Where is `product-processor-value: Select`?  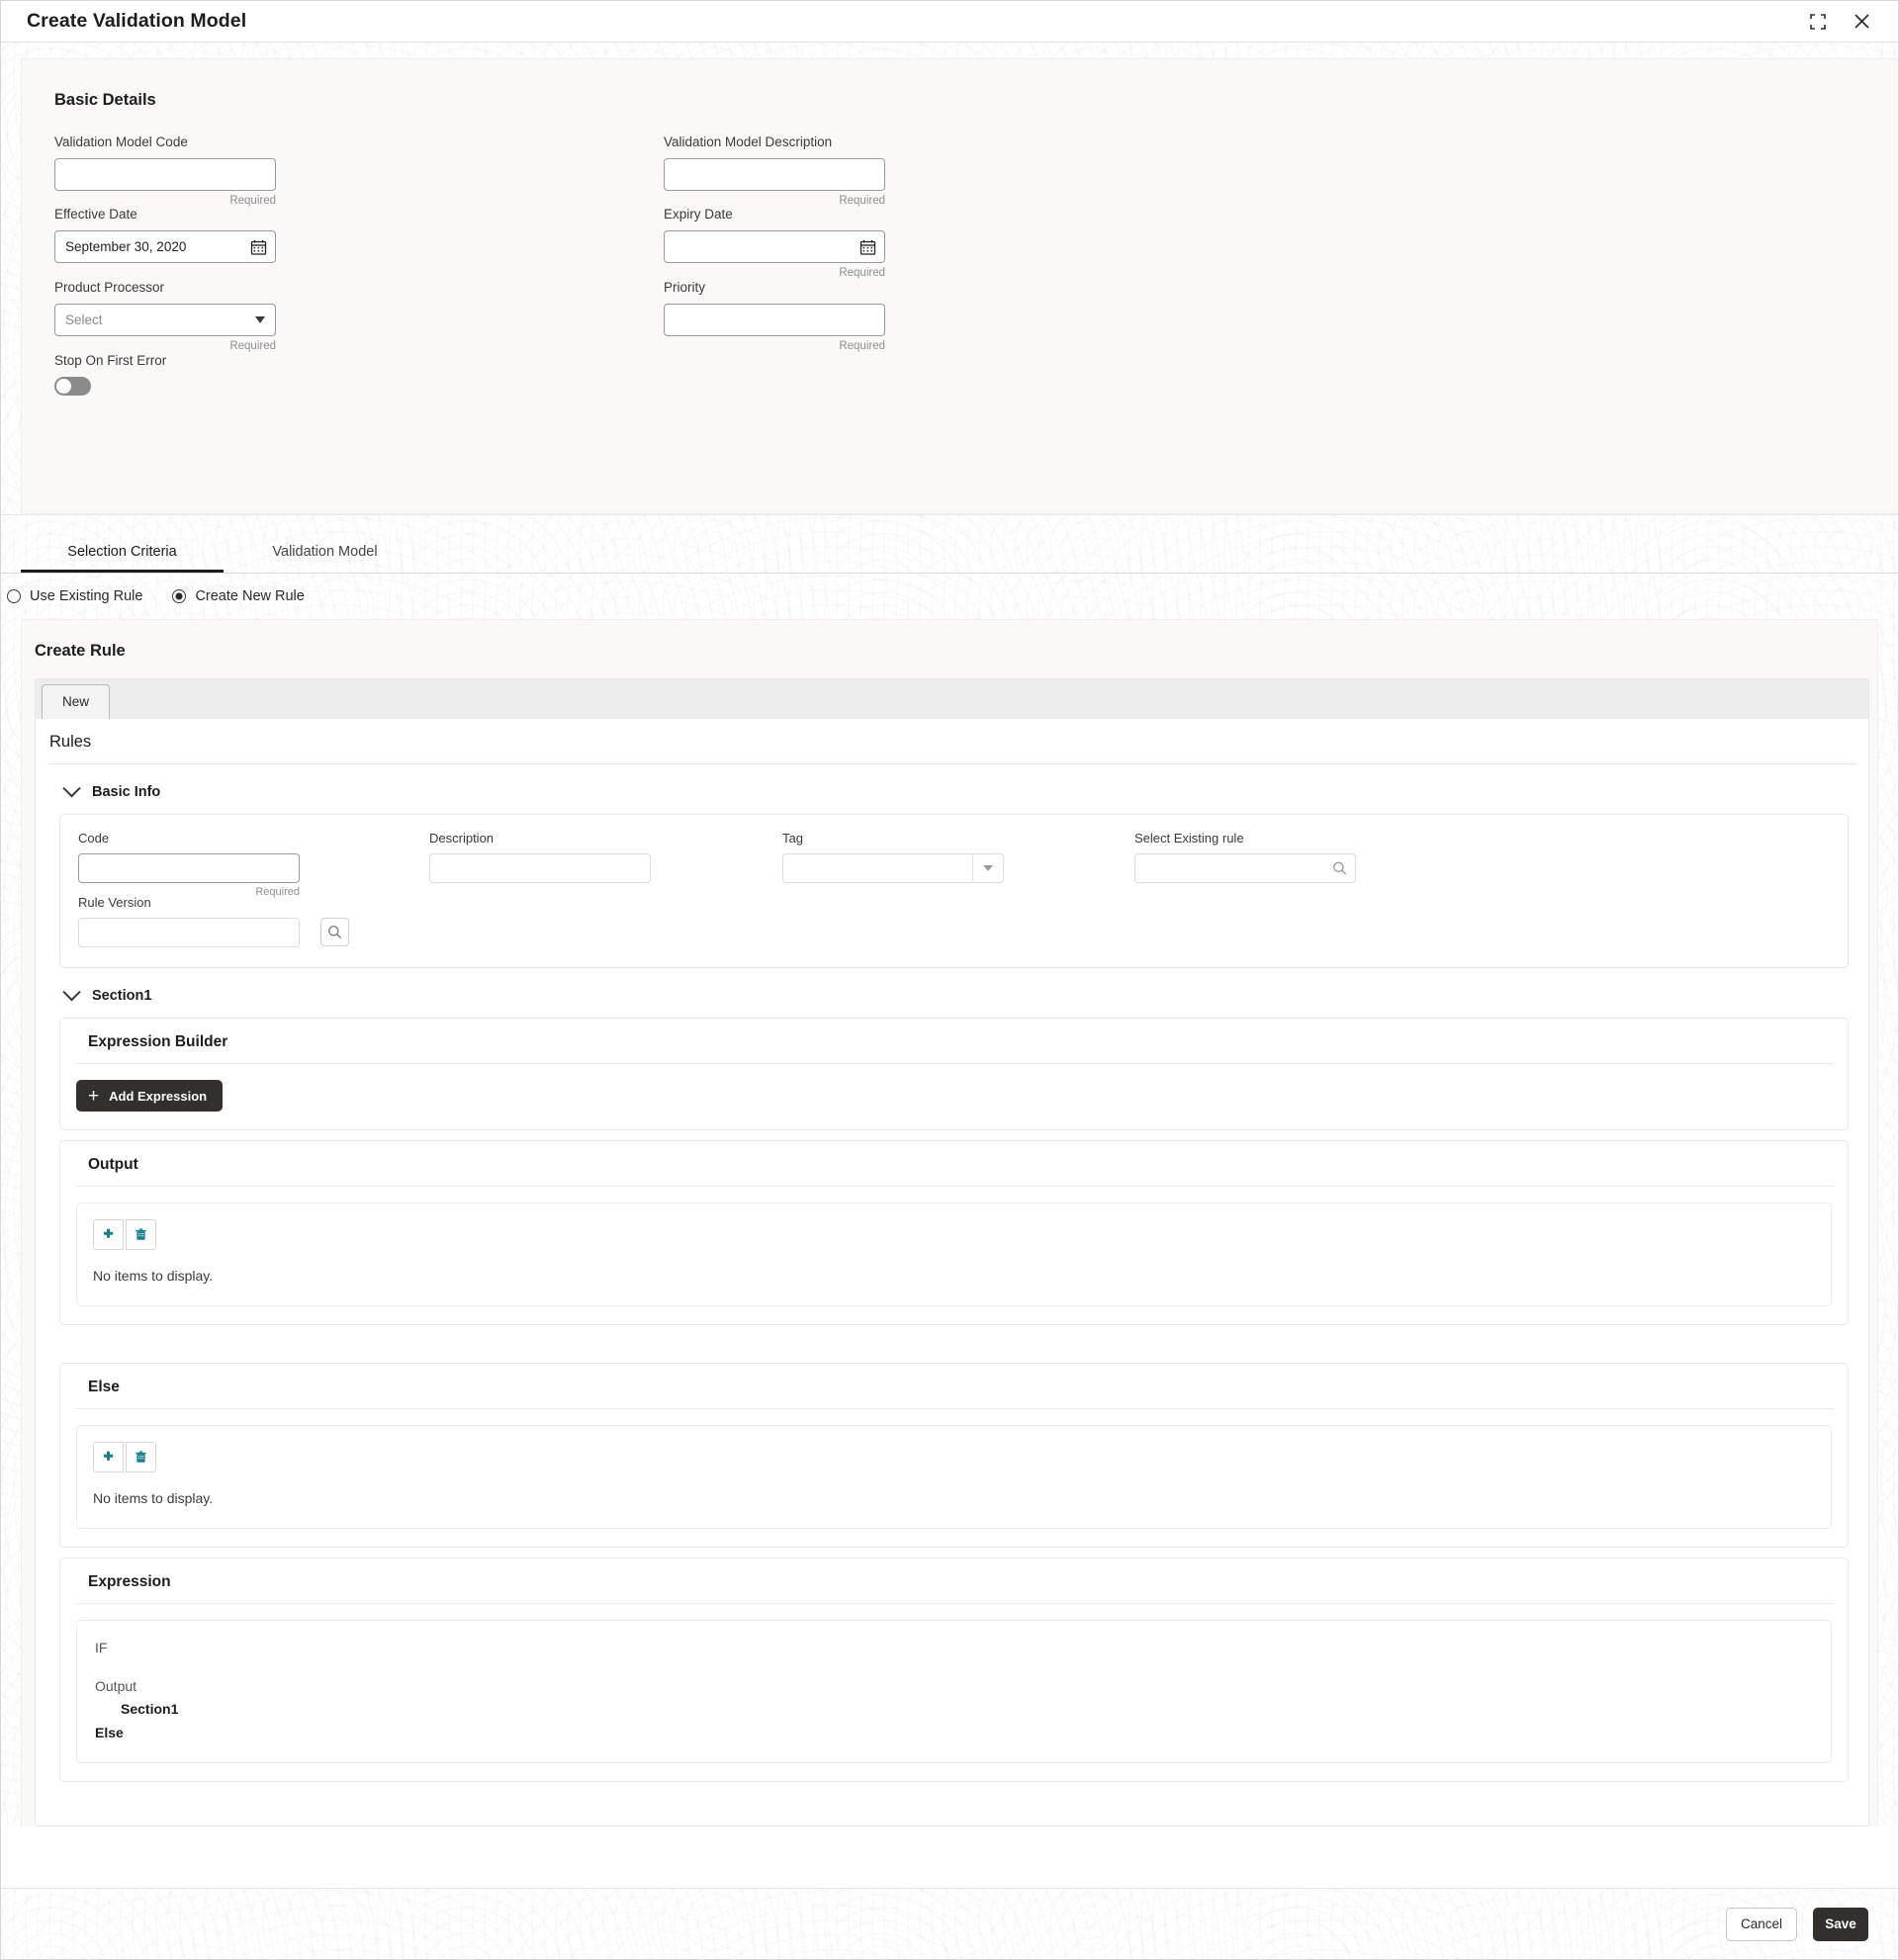
product-processor-value: Select is located at coordinates (84, 320).